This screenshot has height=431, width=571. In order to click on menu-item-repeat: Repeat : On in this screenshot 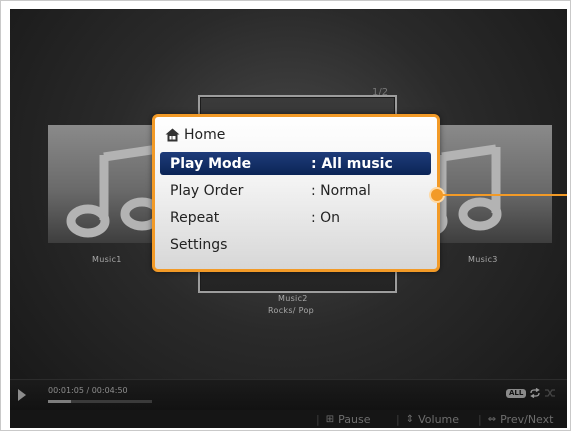, I will do `click(295, 217)`.